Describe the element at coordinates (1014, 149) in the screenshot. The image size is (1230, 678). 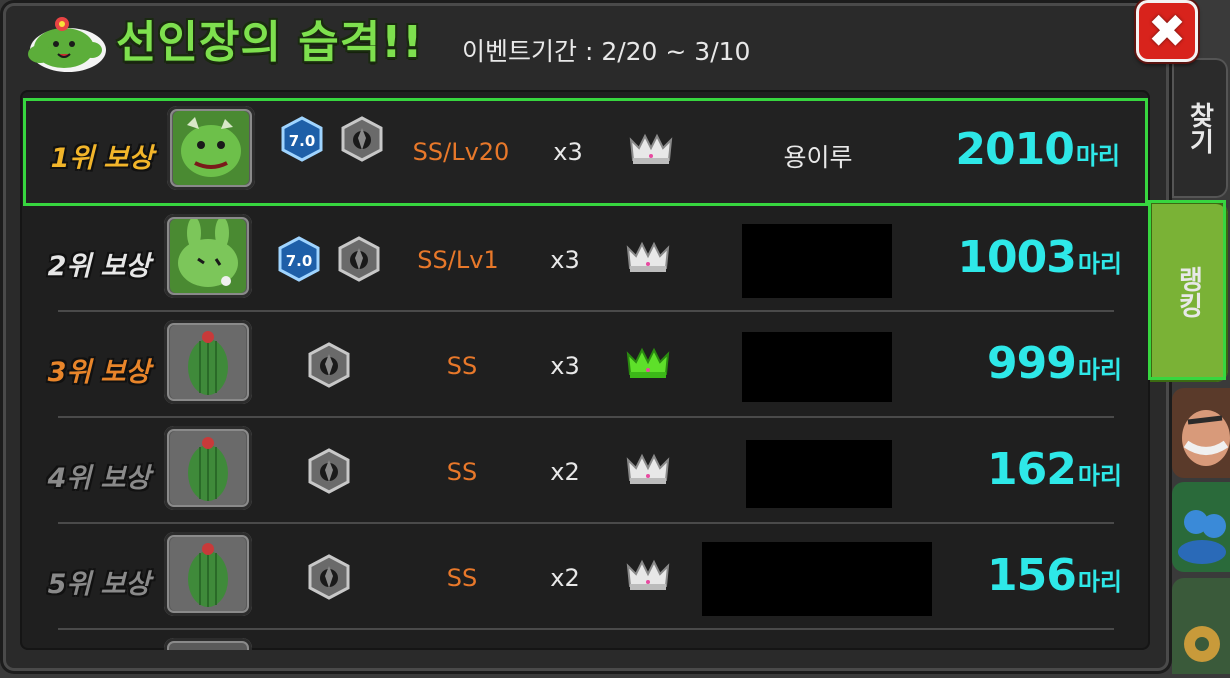
I see `score-value: 2010` at that location.